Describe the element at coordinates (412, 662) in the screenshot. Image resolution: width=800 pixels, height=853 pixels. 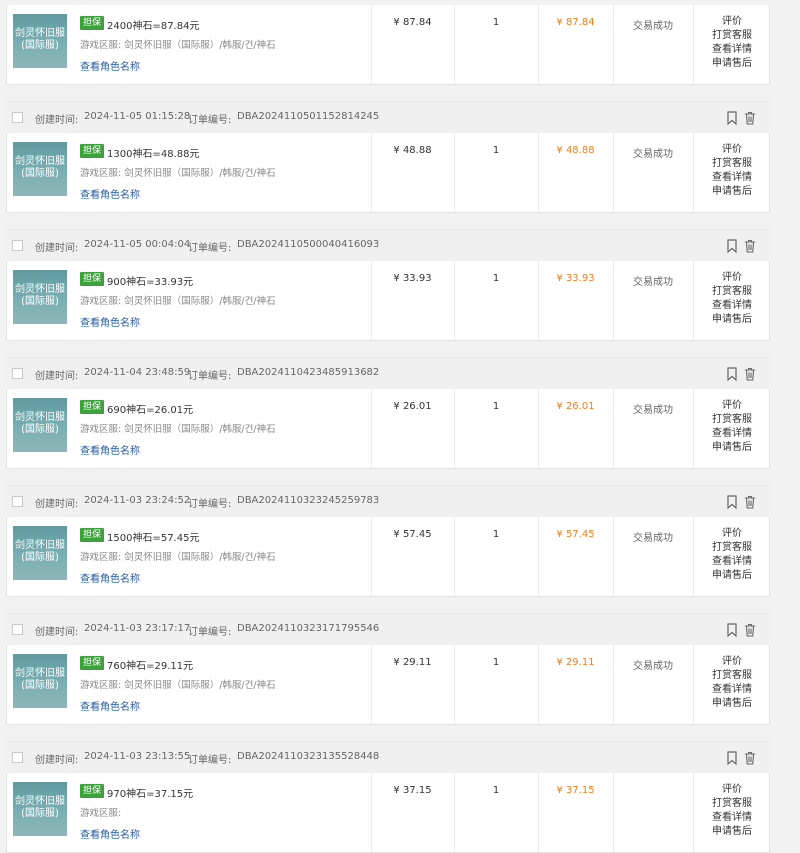
I see `unit-price: ¥ 29.11` at that location.